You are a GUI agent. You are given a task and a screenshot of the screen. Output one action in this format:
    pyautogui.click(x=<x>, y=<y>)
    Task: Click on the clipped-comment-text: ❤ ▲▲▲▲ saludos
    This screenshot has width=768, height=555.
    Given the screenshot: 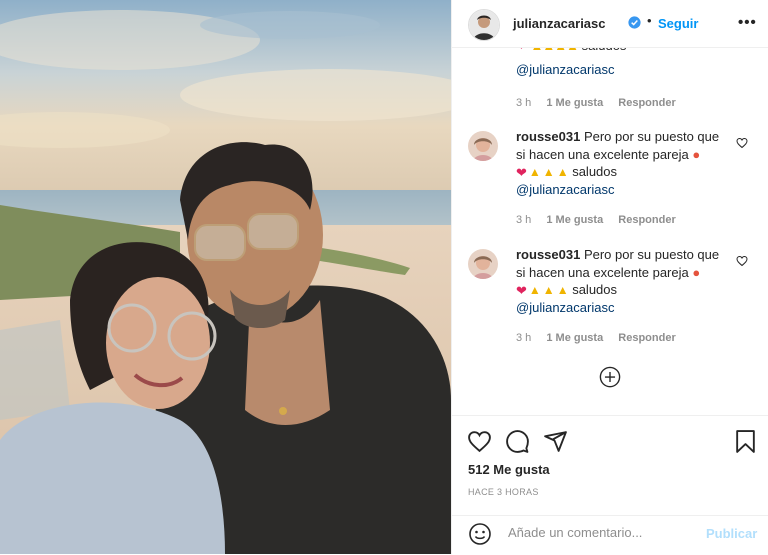 What is the action you would take?
    pyautogui.click(x=571, y=51)
    